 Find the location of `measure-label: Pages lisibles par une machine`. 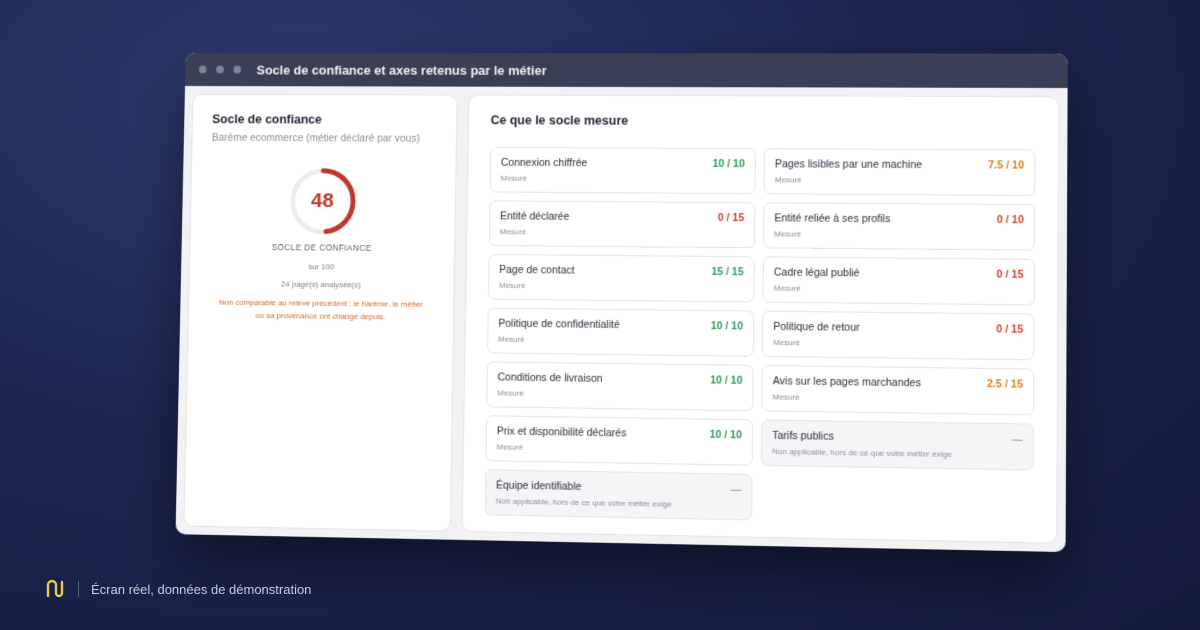

measure-label: Pages lisibles par une machine is located at coordinates (848, 165).